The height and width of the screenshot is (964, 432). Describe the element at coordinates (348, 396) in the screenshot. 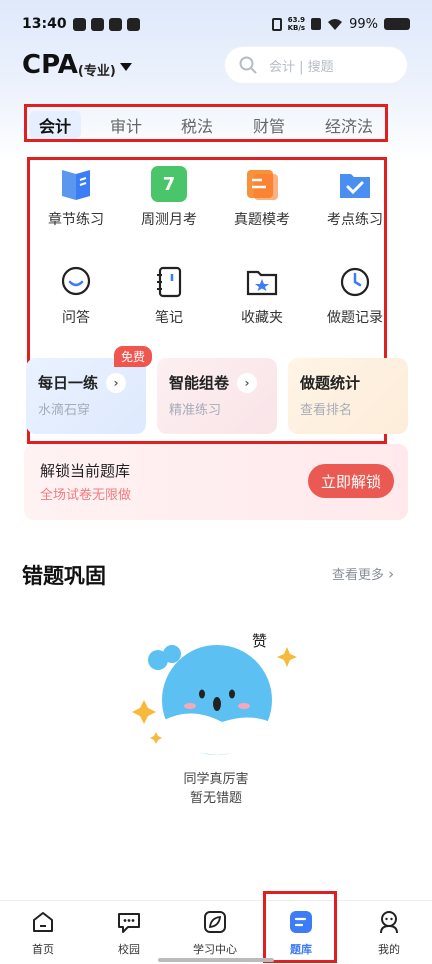

I see `practice-stats-card: 做题统计 查看排名` at that location.